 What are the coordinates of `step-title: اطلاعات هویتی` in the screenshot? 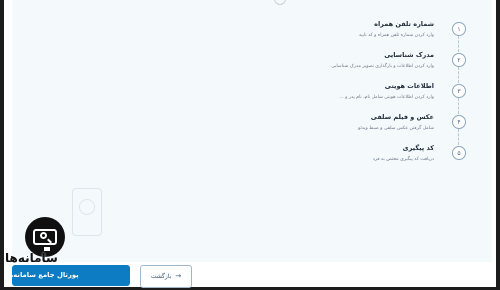 It's located at (409, 86).